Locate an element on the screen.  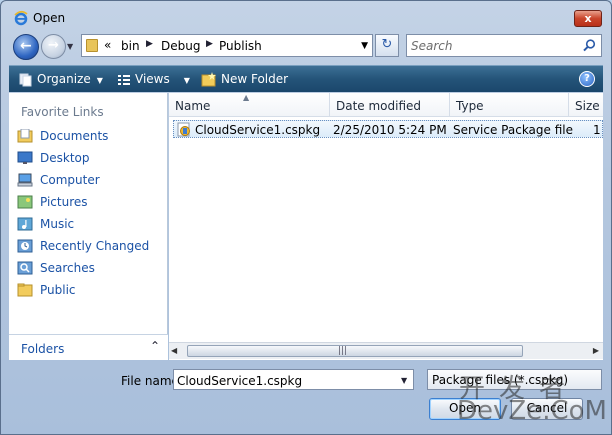
views-icon is located at coordinates (124, 79).